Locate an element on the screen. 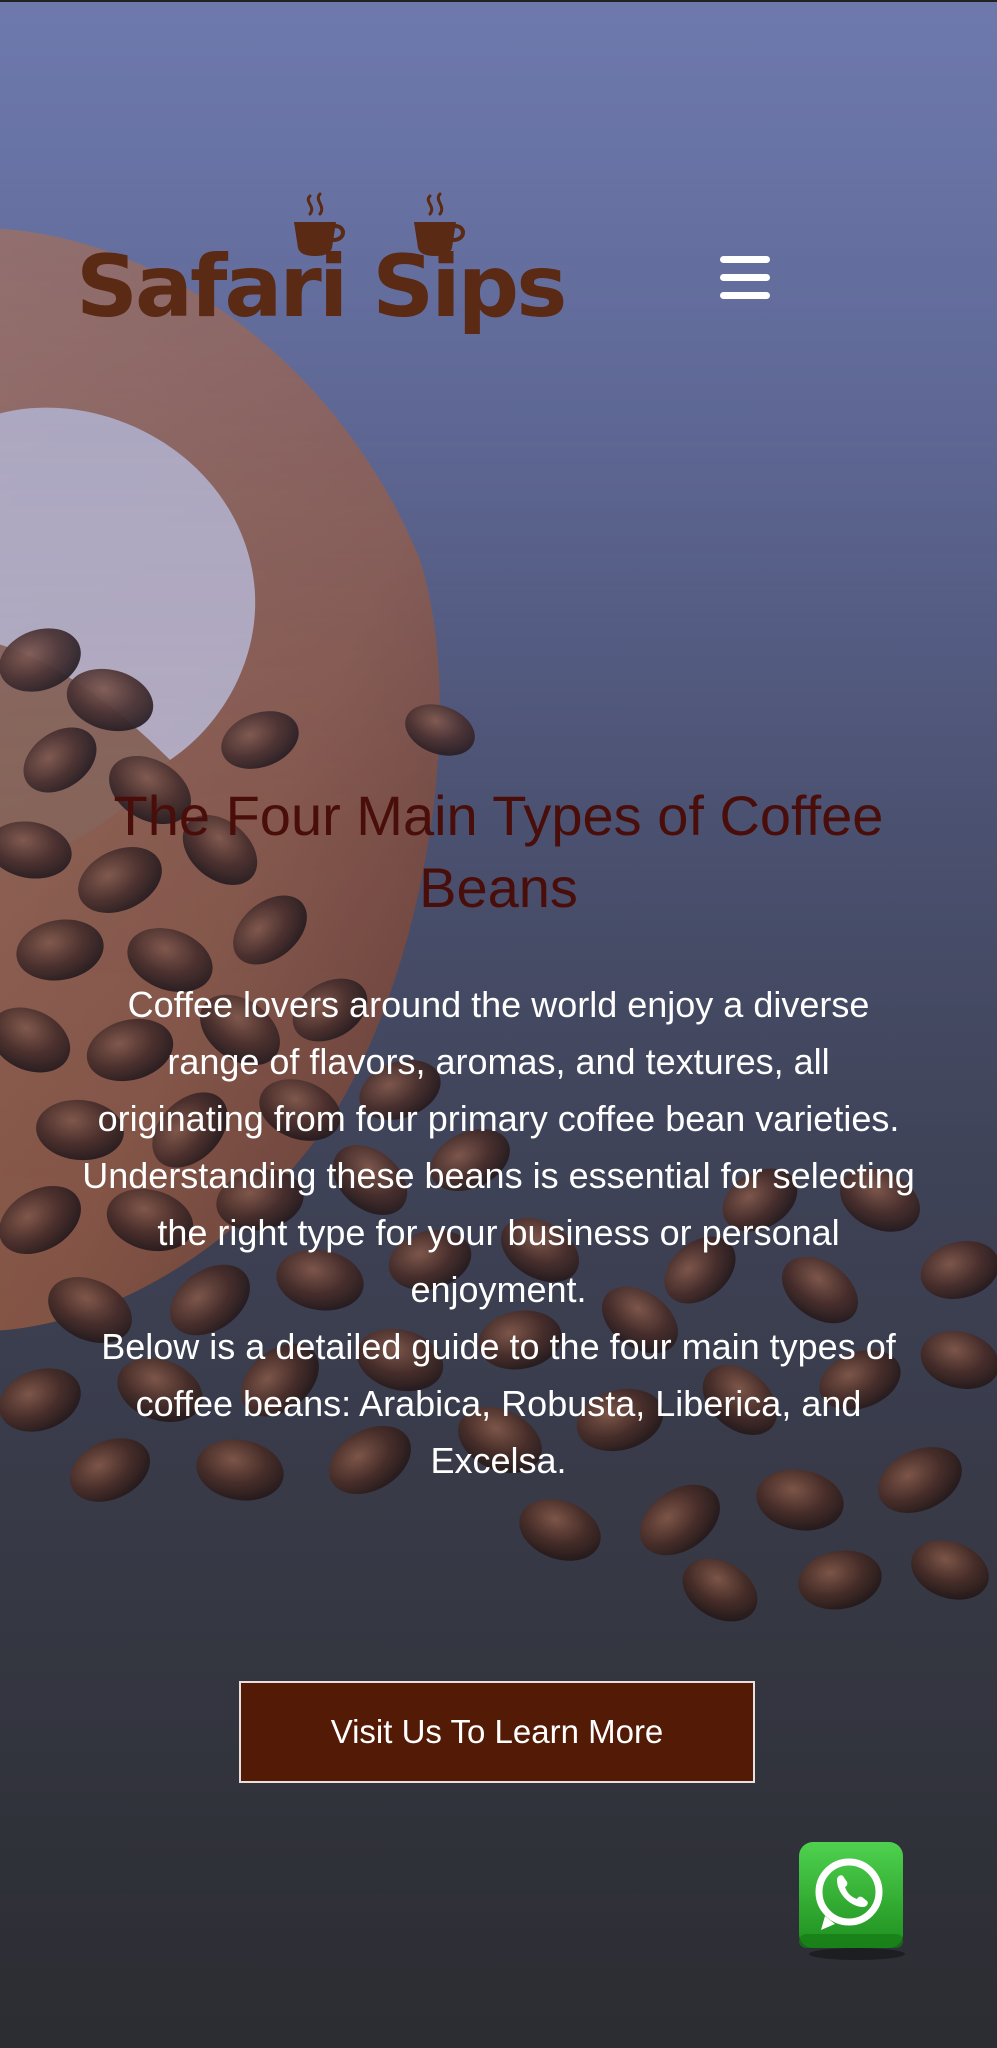 This screenshot has height=2048, width=997. whatsapp-icon is located at coordinates (853, 1900).